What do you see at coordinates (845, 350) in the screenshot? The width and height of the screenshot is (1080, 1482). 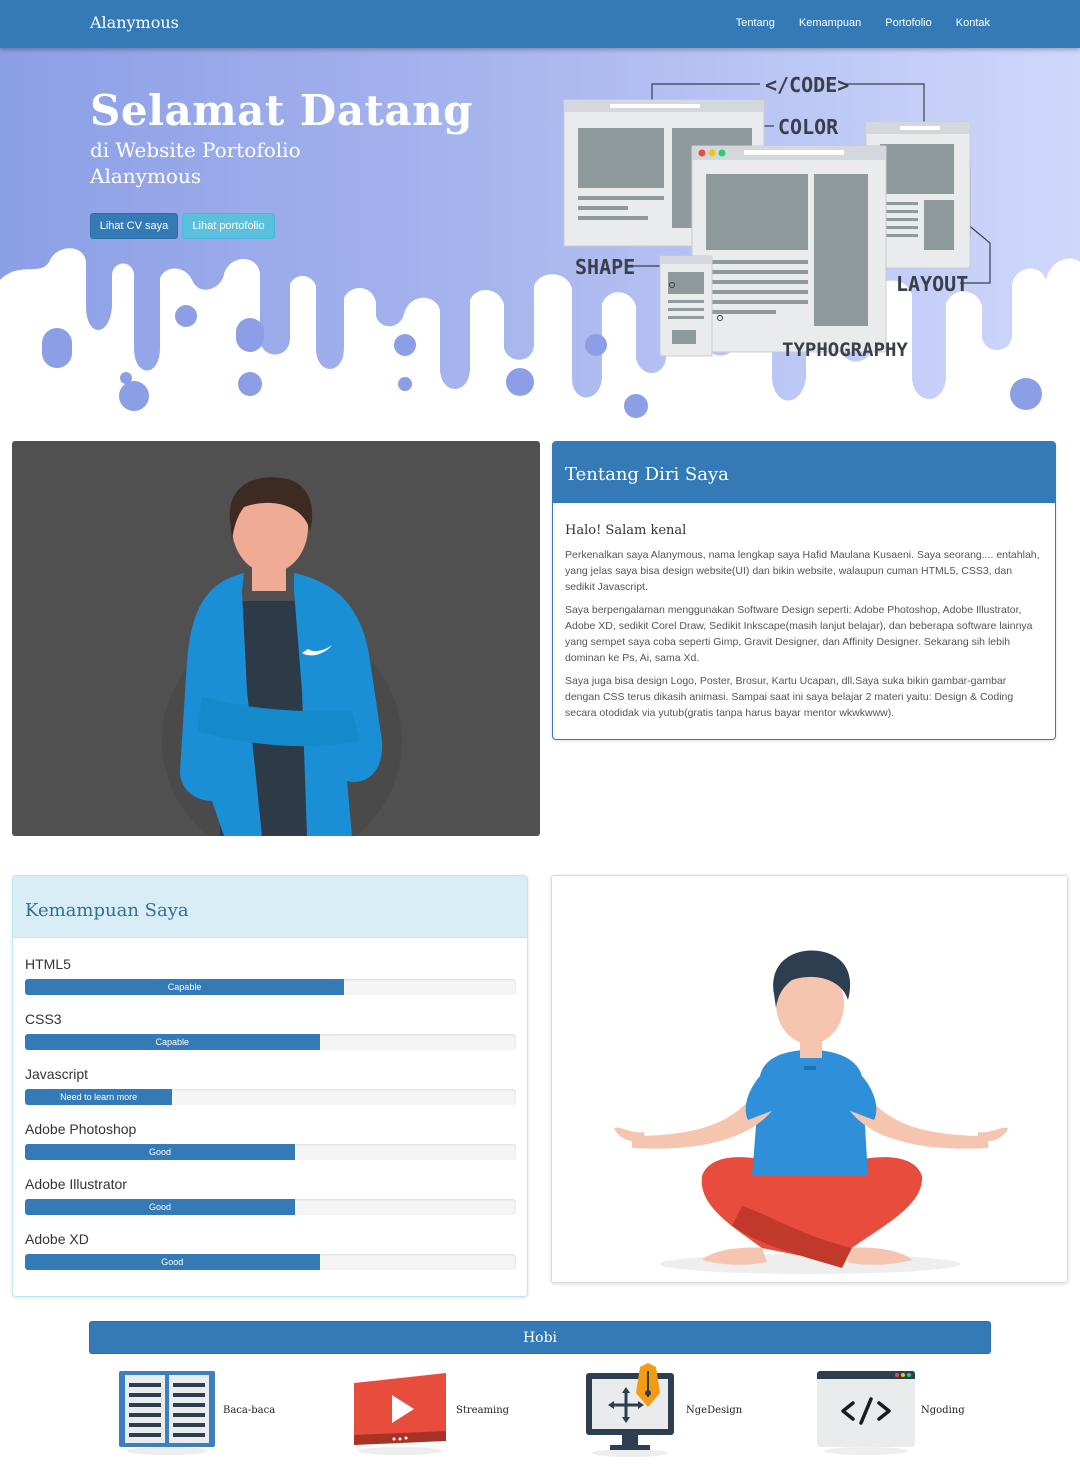 I see `label-typography: TYPHOGRAPHY` at bounding box center [845, 350].